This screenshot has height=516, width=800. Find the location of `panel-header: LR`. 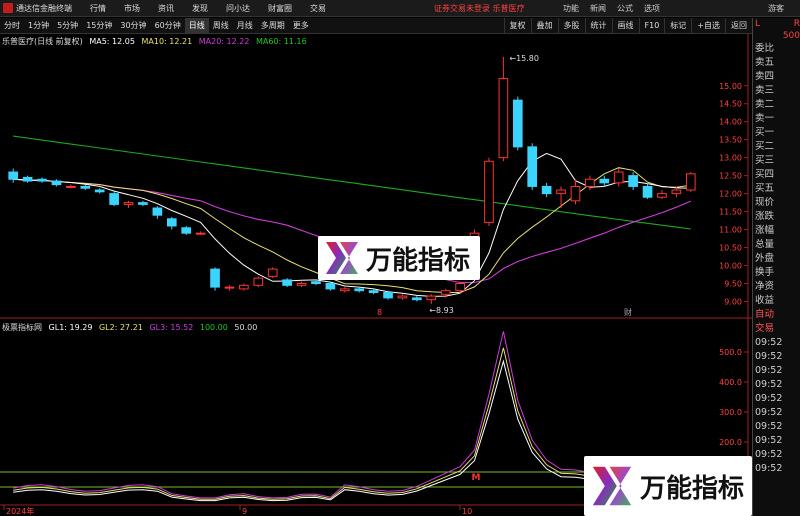

panel-header: LR is located at coordinates (777, 24).